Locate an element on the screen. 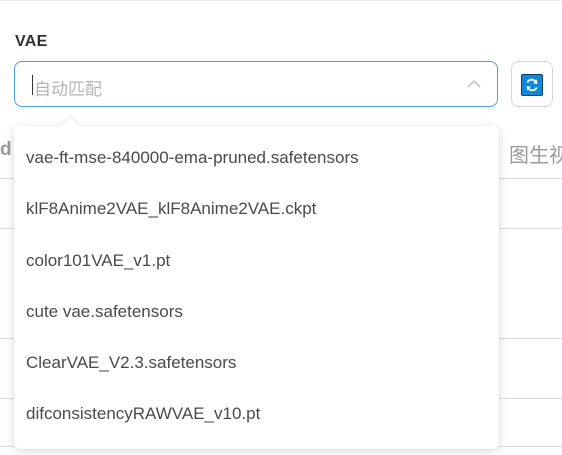 This screenshot has height=455, width=562. background-fragment-left: d is located at coordinates (6, 149).